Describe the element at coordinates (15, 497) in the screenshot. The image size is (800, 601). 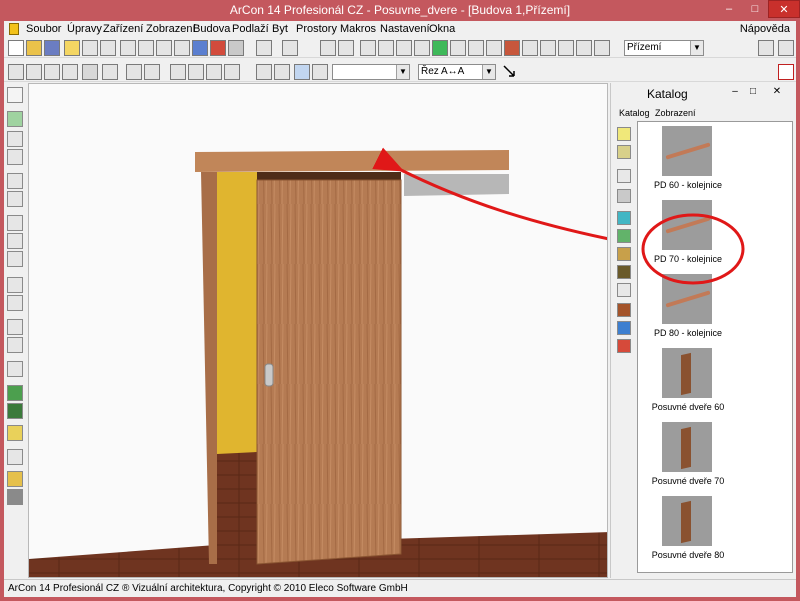
I see `object-icon` at that location.